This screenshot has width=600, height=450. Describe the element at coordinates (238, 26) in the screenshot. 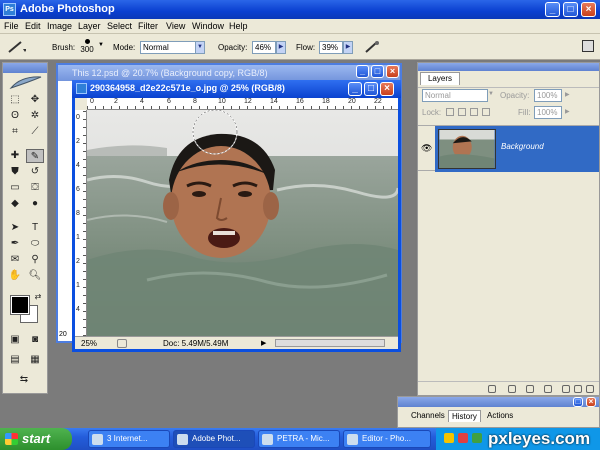

I see `menu-help: Help` at that location.